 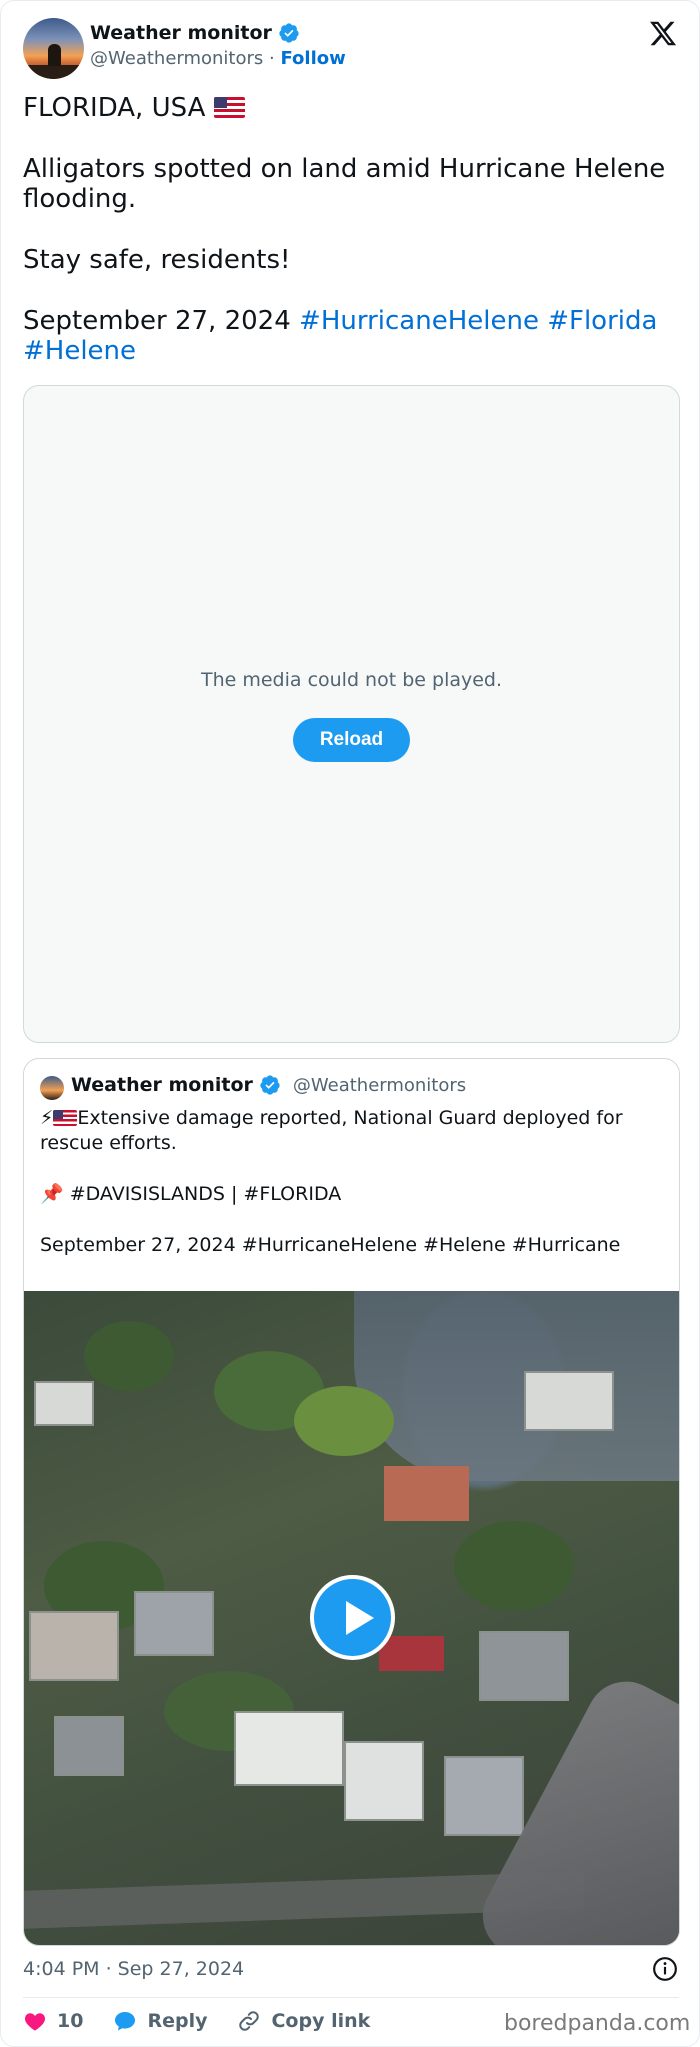 I want to click on link-icon, so click(x=249, y=2021).